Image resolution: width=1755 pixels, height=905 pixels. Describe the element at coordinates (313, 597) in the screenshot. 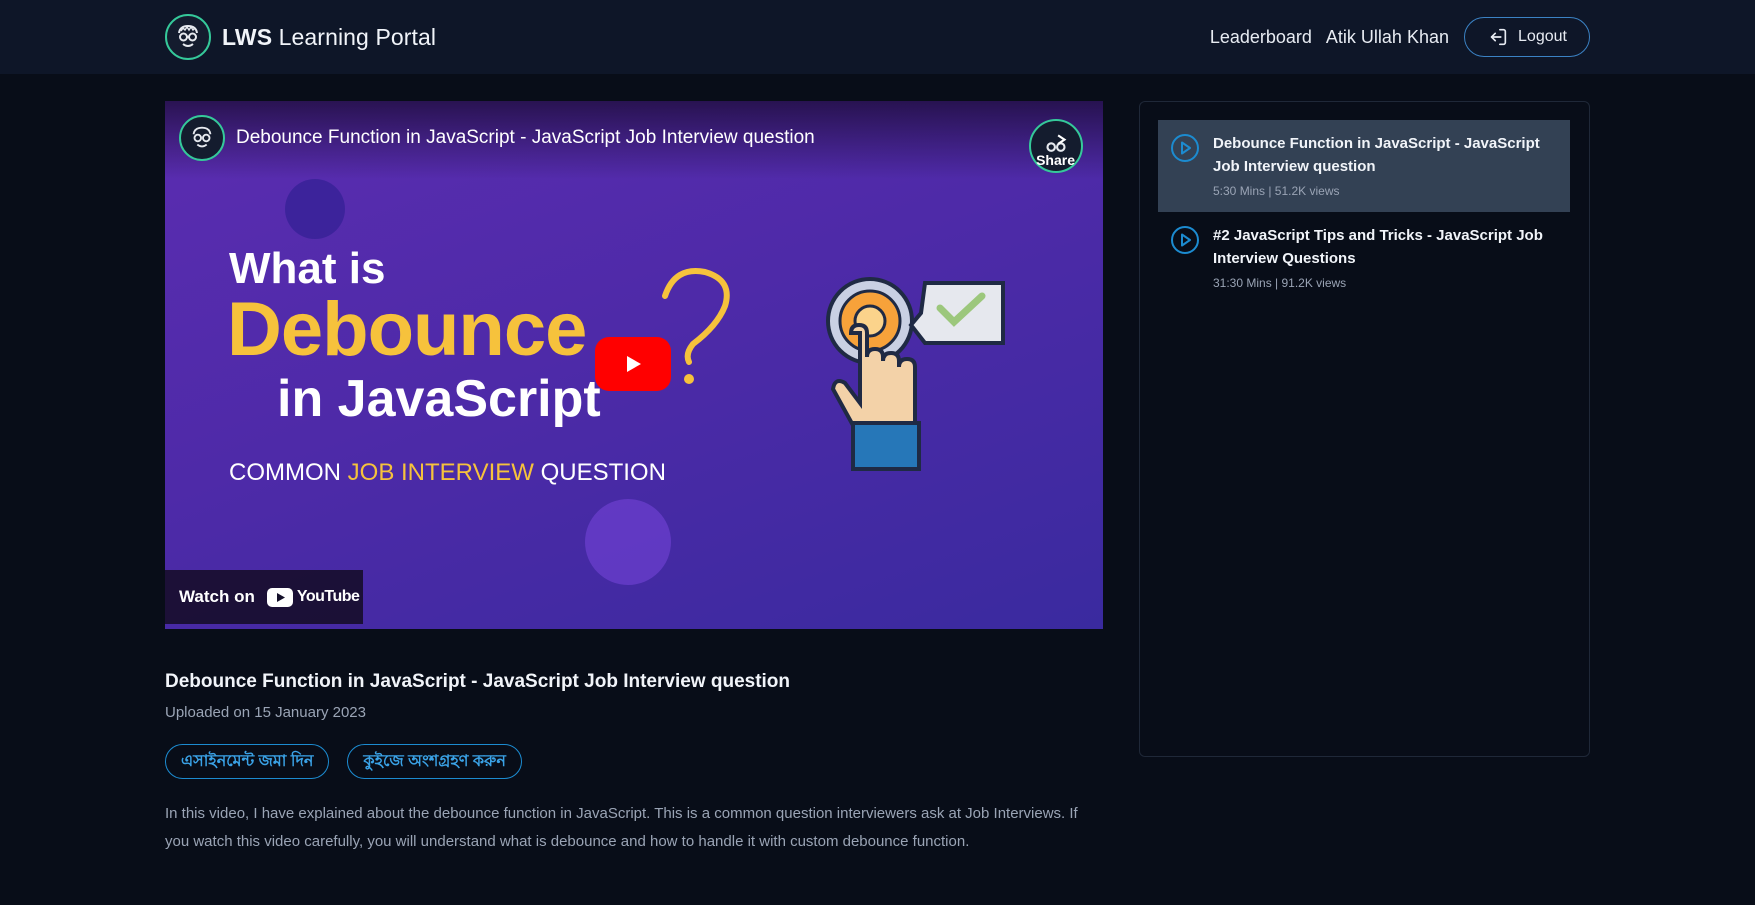

I see `youtube-logo: YouTube` at that location.